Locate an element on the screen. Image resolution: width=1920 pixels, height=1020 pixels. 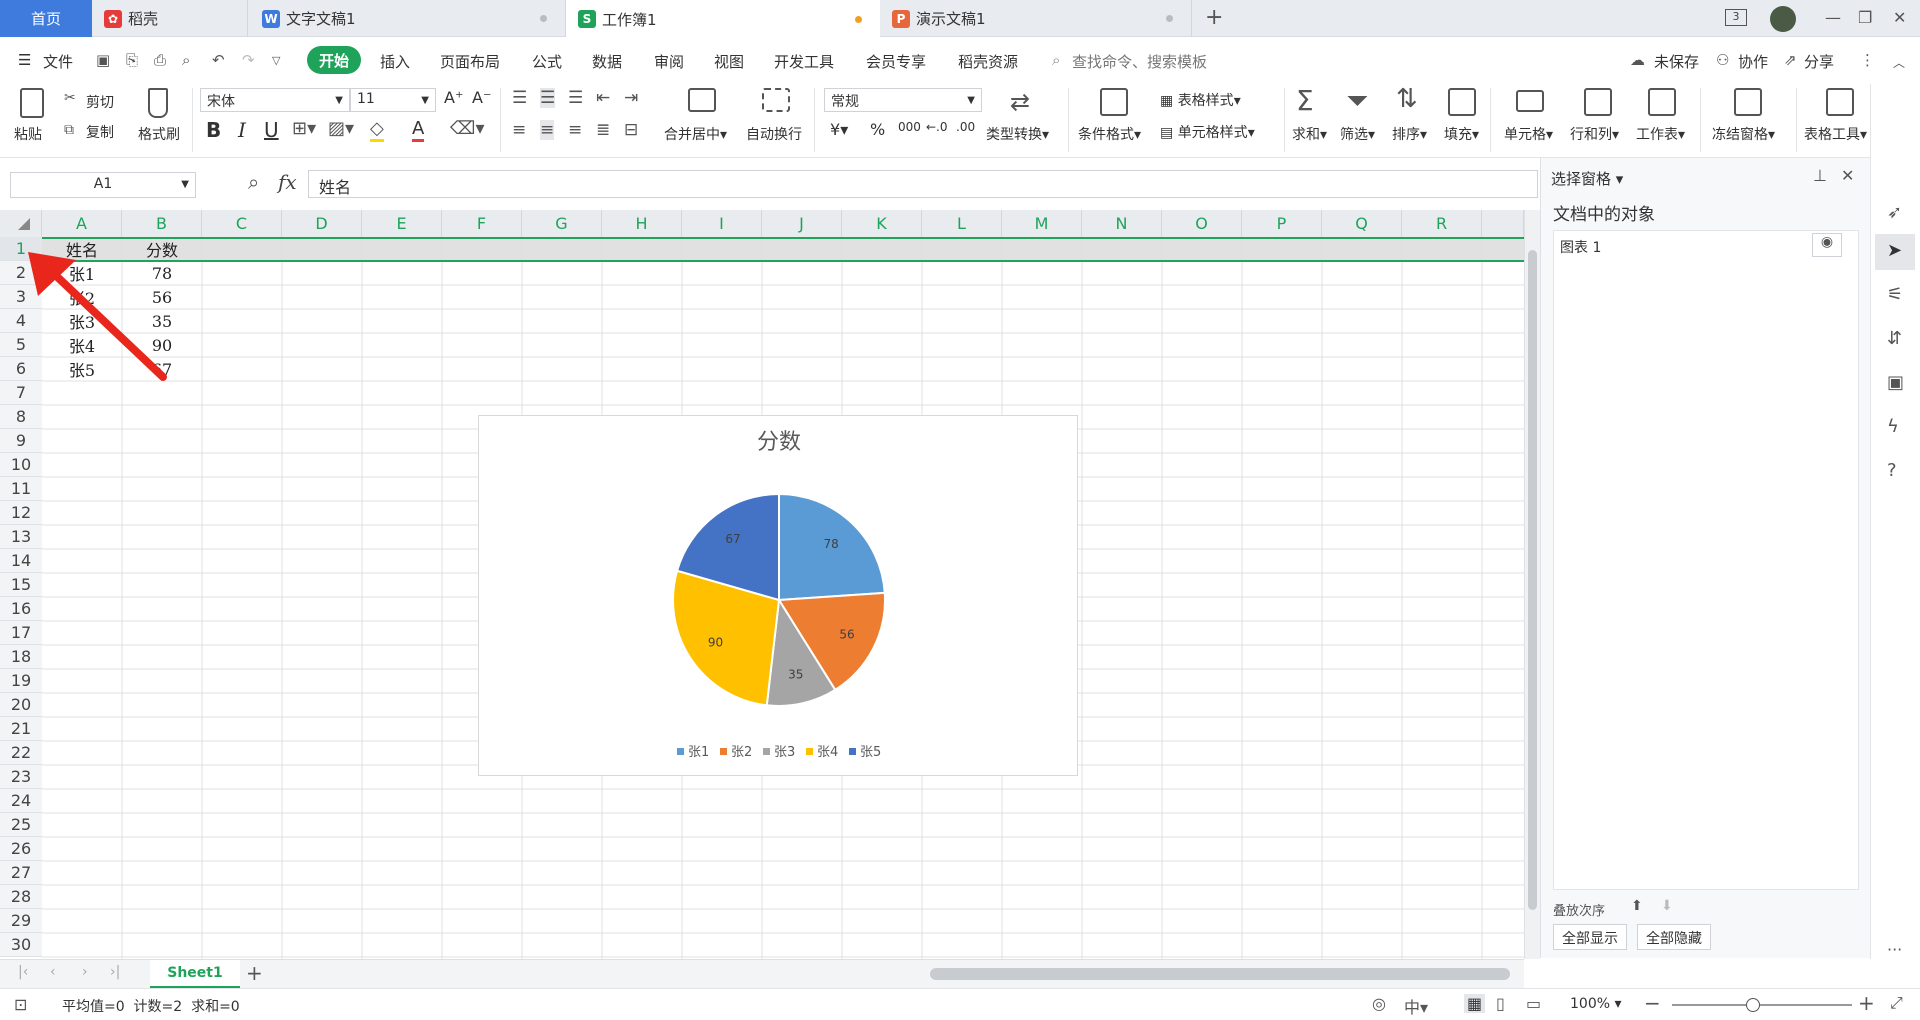
image-edit-icon: ▣ is located at coordinates (1895, 382).